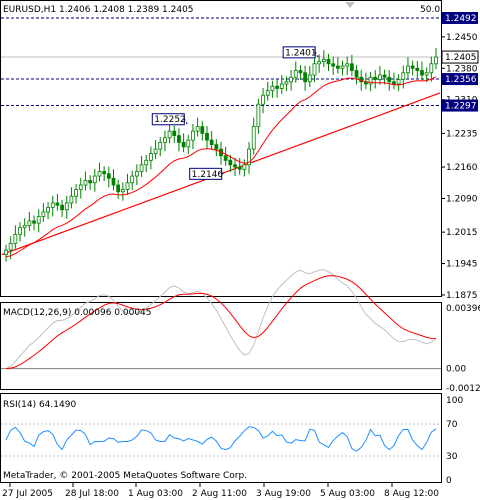  Describe the element at coordinates (462, 233) in the screenshot. I see `price-tick-label: 1.2015` at that location.